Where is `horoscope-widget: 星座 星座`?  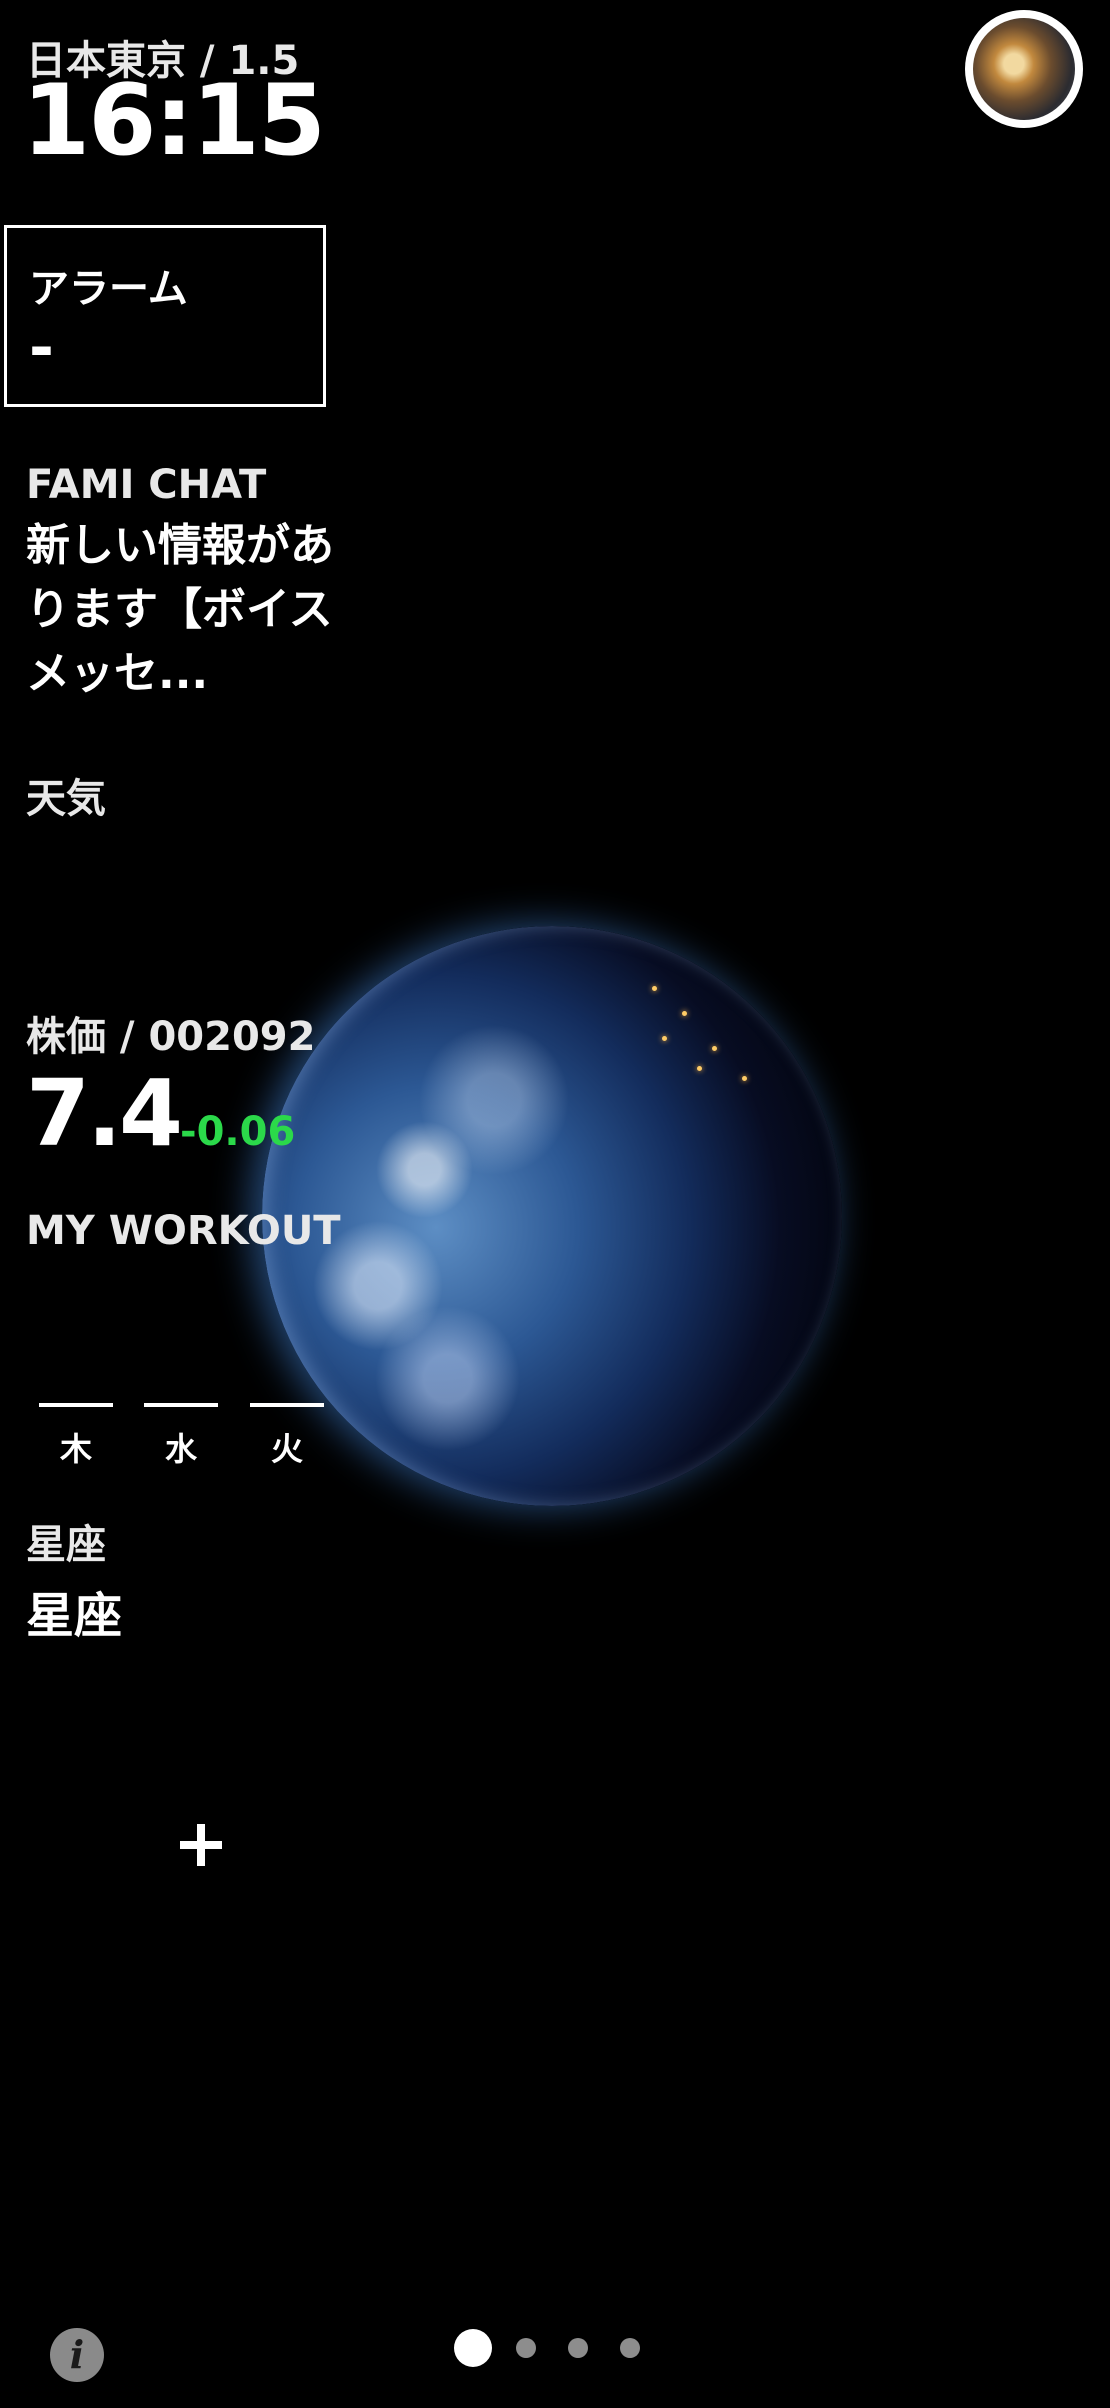
horoscope-widget: 星座 星座 is located at coordinates (74, 1579).